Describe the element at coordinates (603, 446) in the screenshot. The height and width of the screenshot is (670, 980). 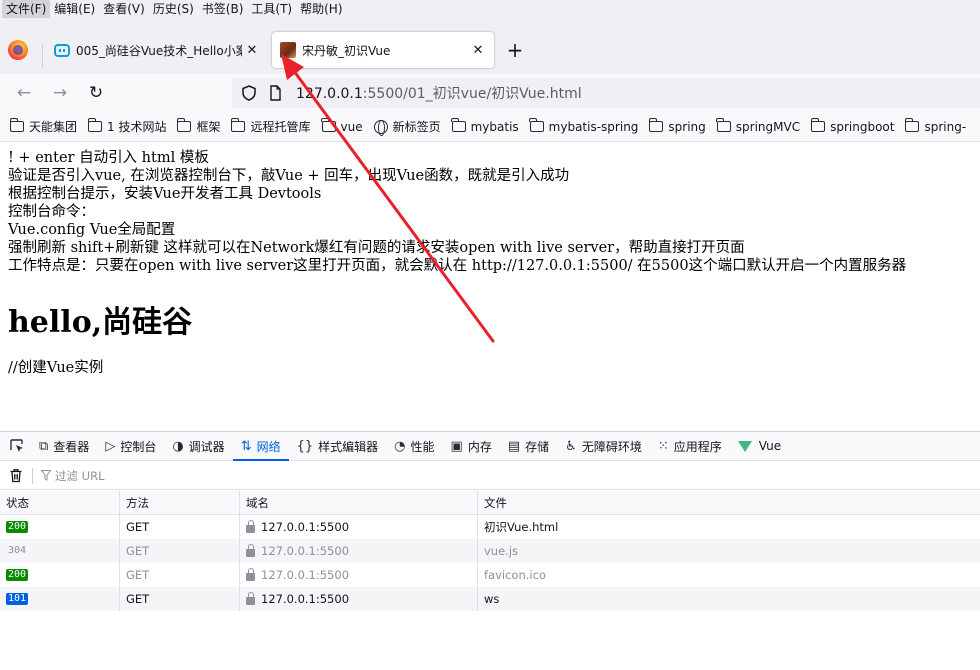
I see `tab-accessibility: ♿ 无障碍环境` at that location.